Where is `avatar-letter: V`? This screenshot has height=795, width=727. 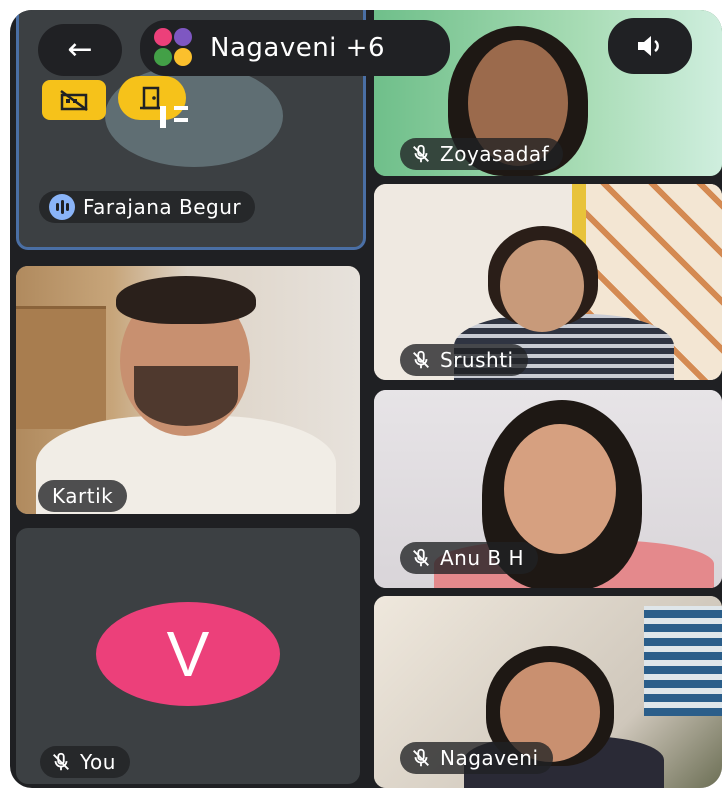
avatar-letter: V is located at coordinates (188, 654).